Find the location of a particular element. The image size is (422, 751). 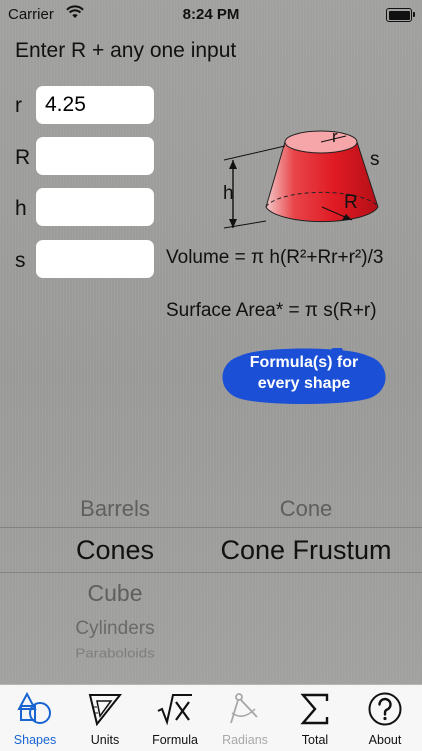

set-square-icon is located at coordinates (105, 710).